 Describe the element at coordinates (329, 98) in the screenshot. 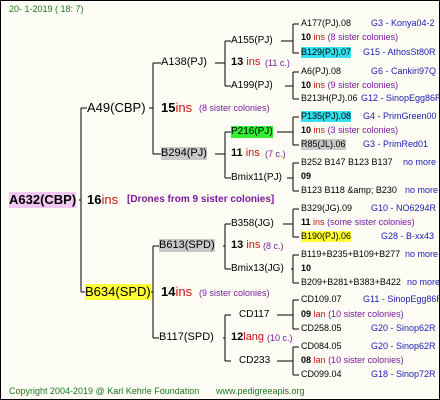

I see `gen4-label: B213H(PJ).06` at that location.